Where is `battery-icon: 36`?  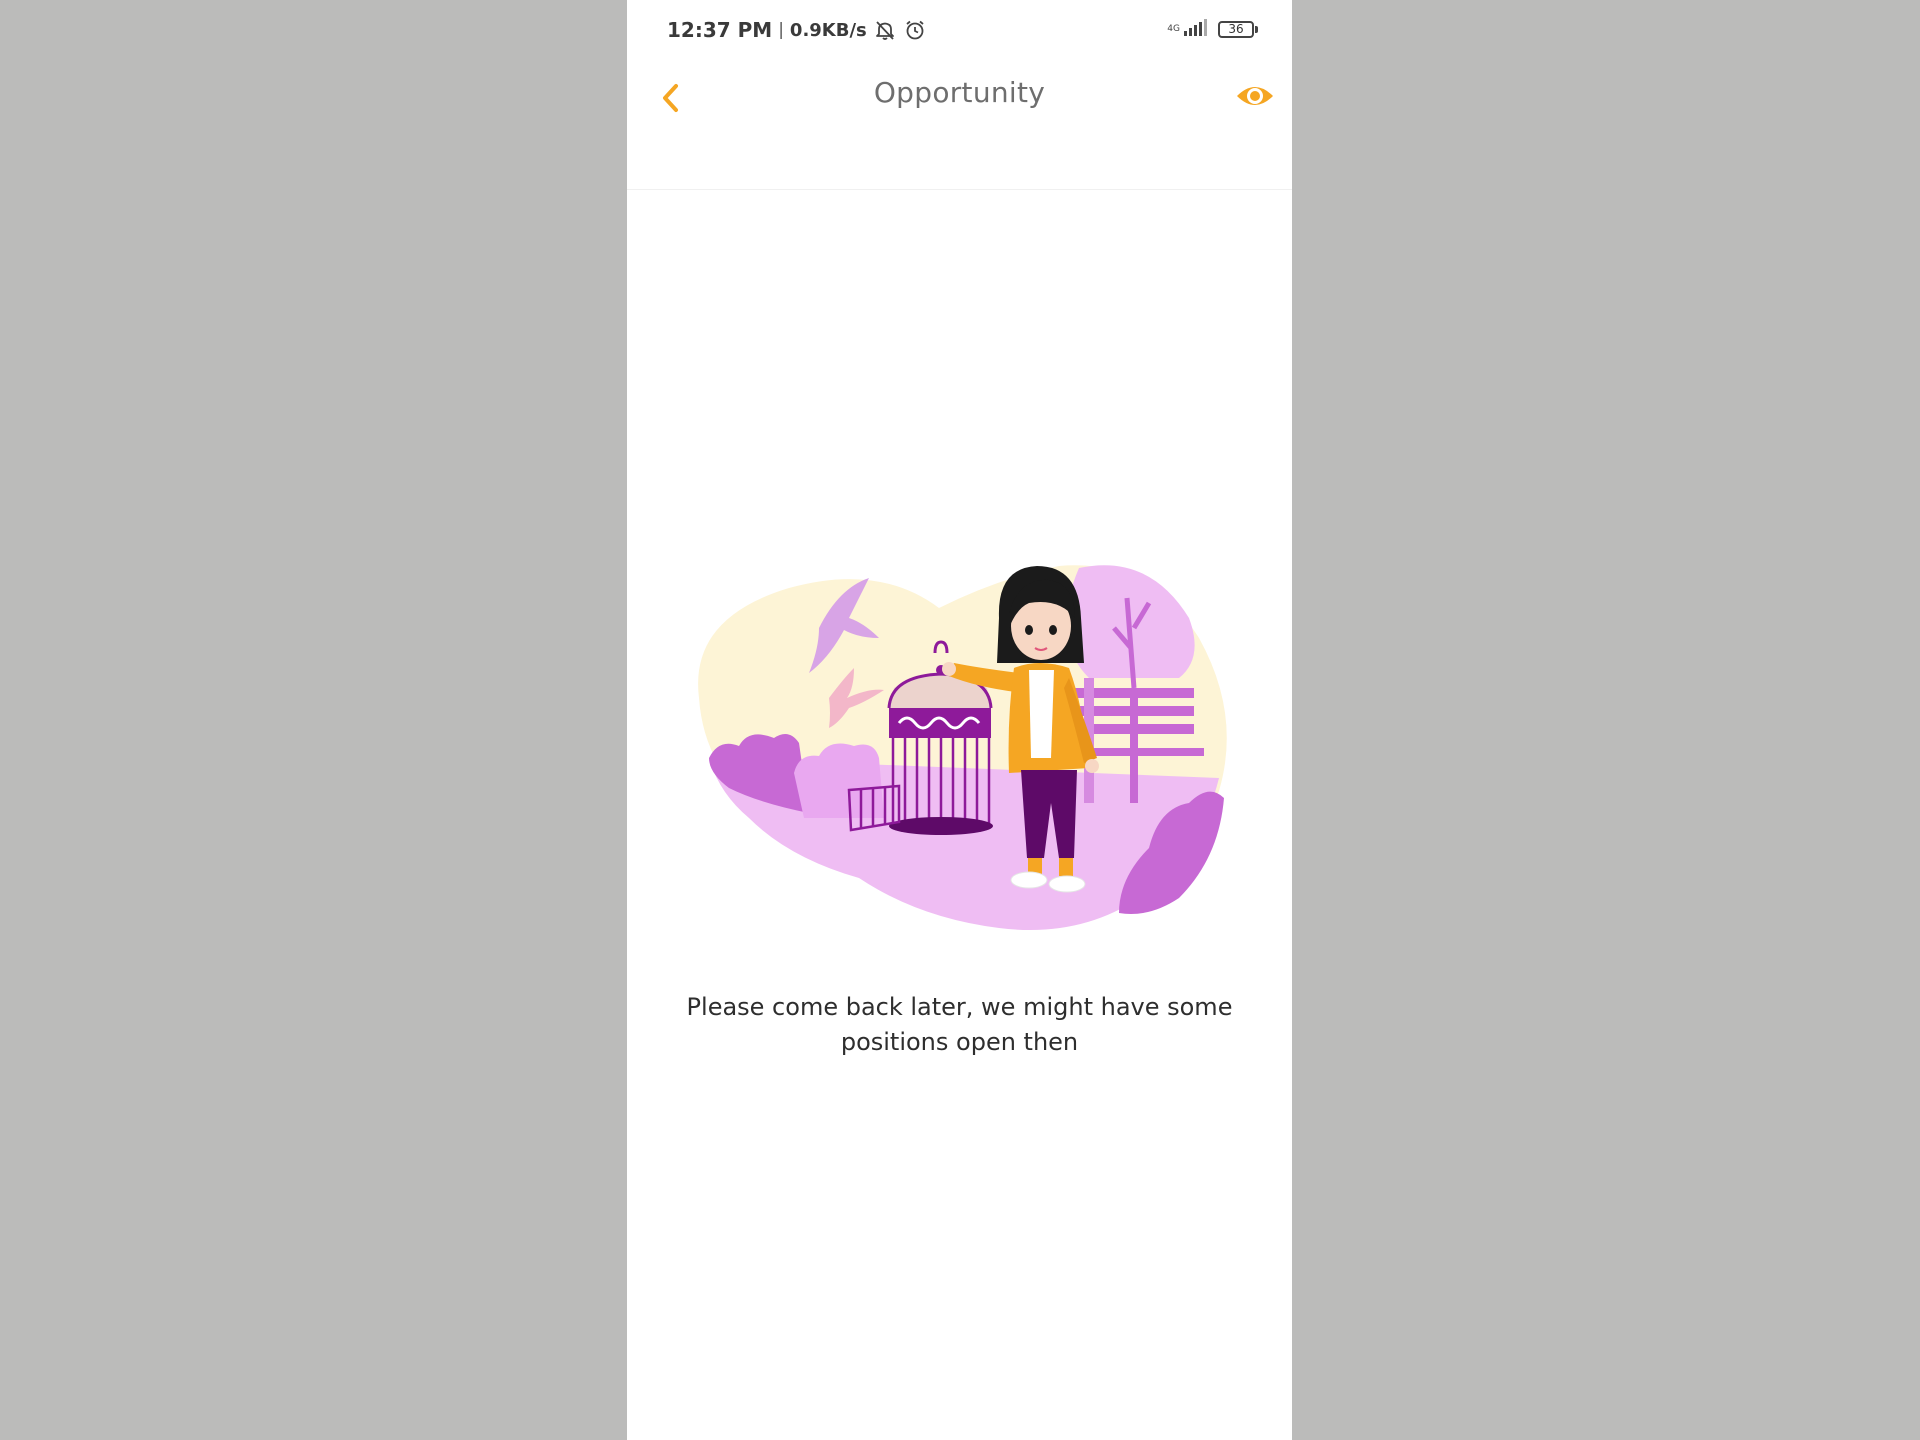 battery-icon: 36 is located at coordinates (1238, 29).